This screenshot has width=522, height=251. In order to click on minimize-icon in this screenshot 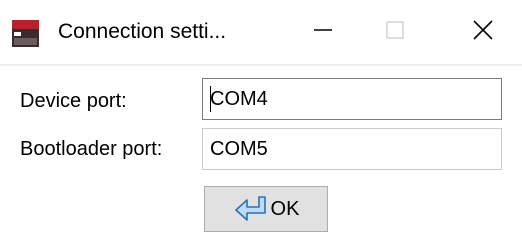, I will do `click(323, 32)`.